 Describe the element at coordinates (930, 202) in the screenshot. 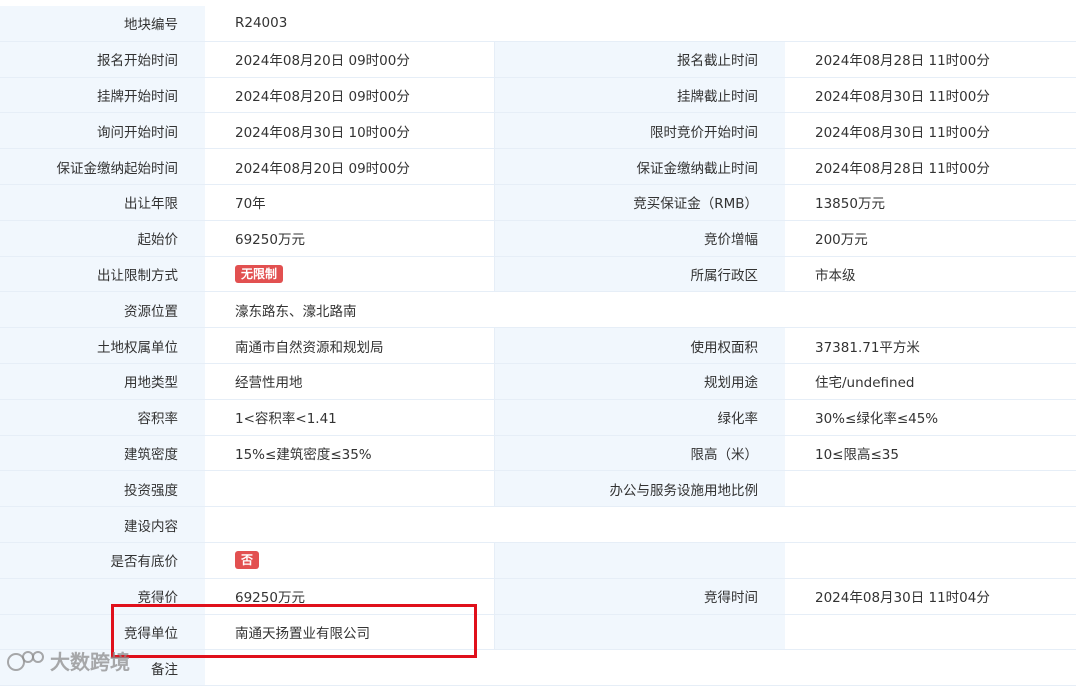

I see `field-value: 13850万元` at that location.